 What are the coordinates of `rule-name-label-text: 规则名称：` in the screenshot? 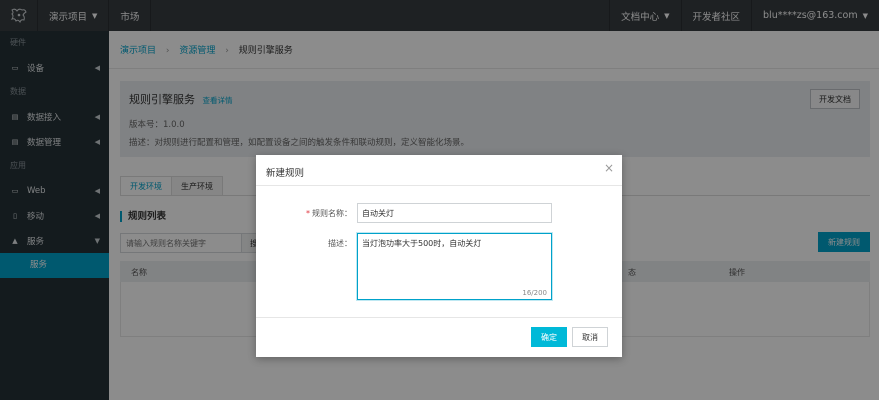 It's located at (332, 213).